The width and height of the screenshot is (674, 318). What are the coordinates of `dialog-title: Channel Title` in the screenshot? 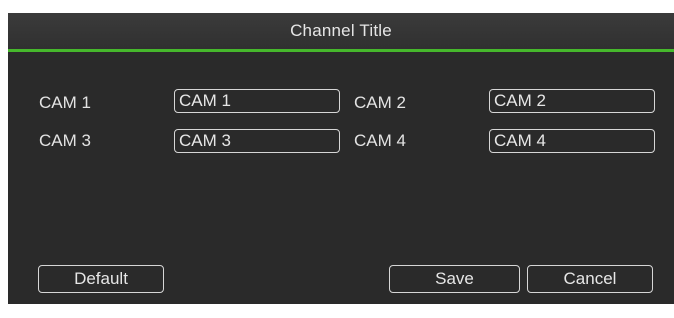 It's located at (341, 30).